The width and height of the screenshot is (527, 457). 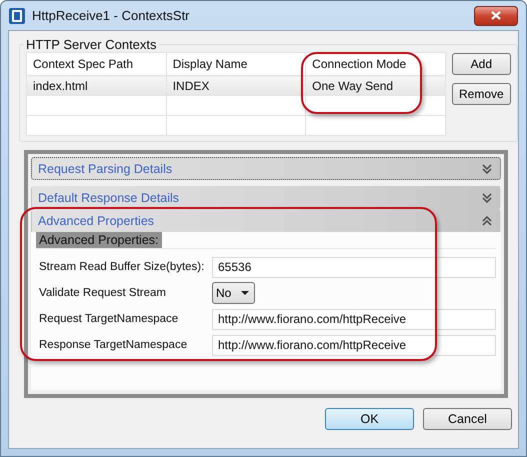 What do you see at coordinates (122, 267) in the screenshot?
I see `field-label: Stream Read Buffer Size(bytes):` at bounding box center [122, 267].